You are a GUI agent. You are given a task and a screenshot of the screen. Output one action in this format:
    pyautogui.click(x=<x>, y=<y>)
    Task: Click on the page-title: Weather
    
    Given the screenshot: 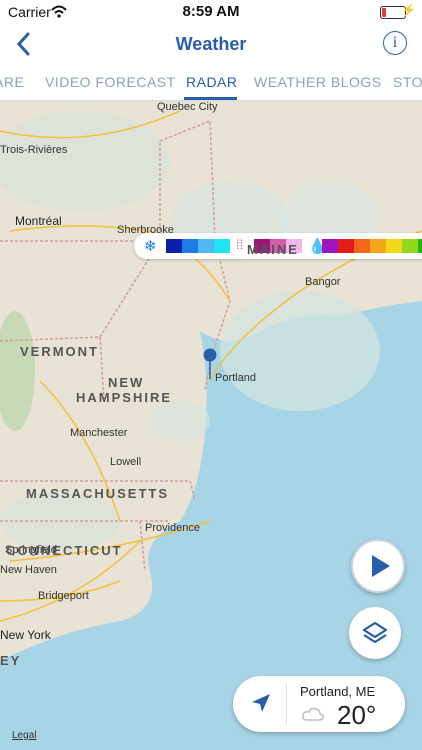 What is the action you would take?
    pyautogui.click(x=211, y=44)
    